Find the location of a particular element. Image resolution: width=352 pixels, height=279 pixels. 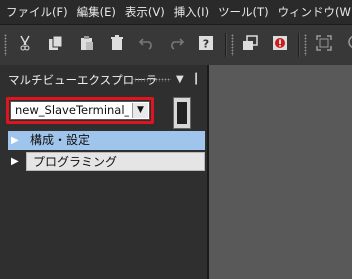

device-icon is located at coordinates (182, 113).